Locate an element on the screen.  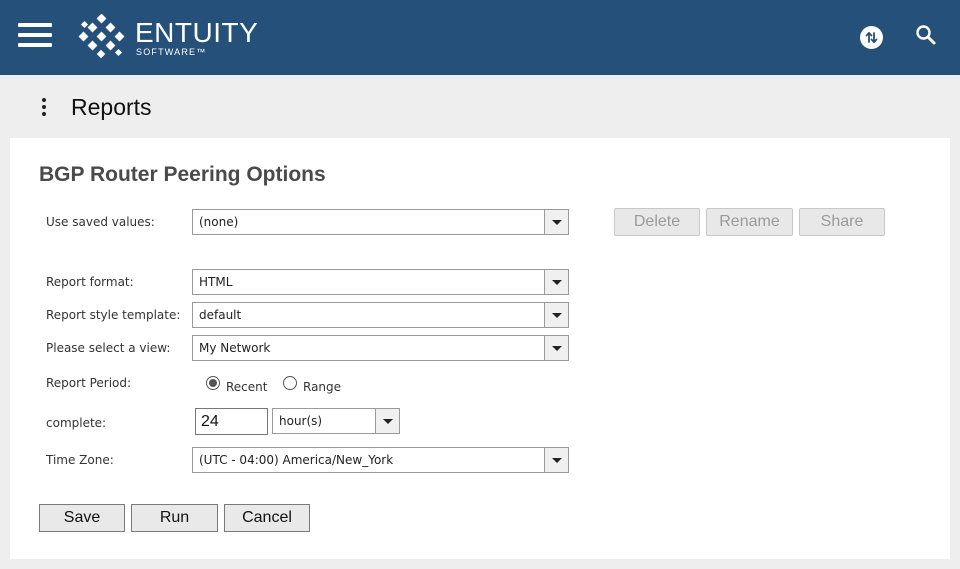
report-period-label: Report Period: is located at coordinates (89, 383).